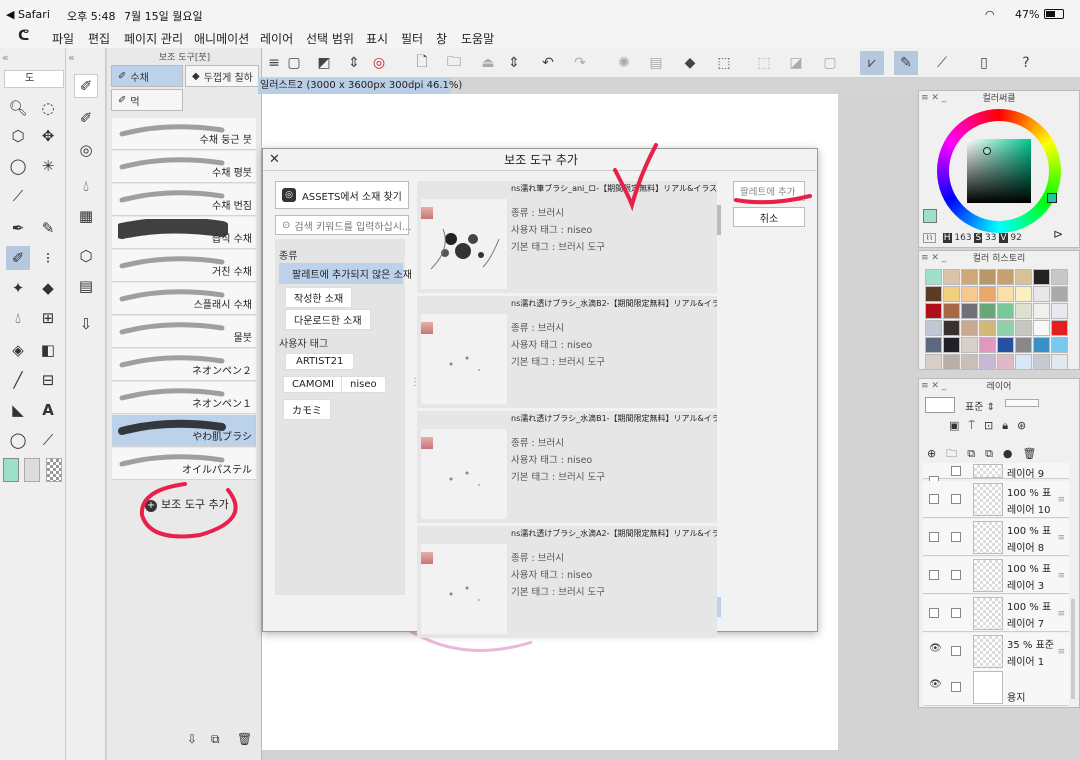  What do you see at coordinates (184, 200) in the screenshot?
I see `brush-item: 수채 번짐` at bounding box center [184, 200].